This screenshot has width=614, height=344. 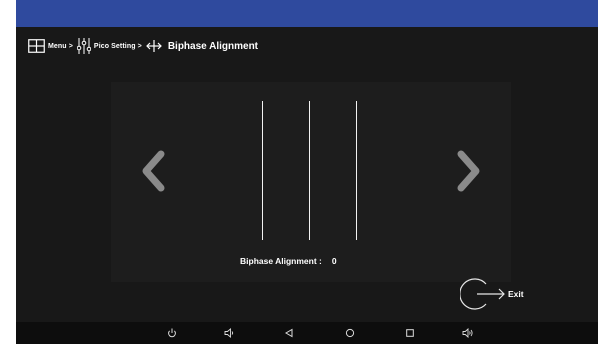 What do you see at coordinates (213, 46) in the screenshot?
I see `page-title: Biphase Alignment` at bounding box center [213, 46].